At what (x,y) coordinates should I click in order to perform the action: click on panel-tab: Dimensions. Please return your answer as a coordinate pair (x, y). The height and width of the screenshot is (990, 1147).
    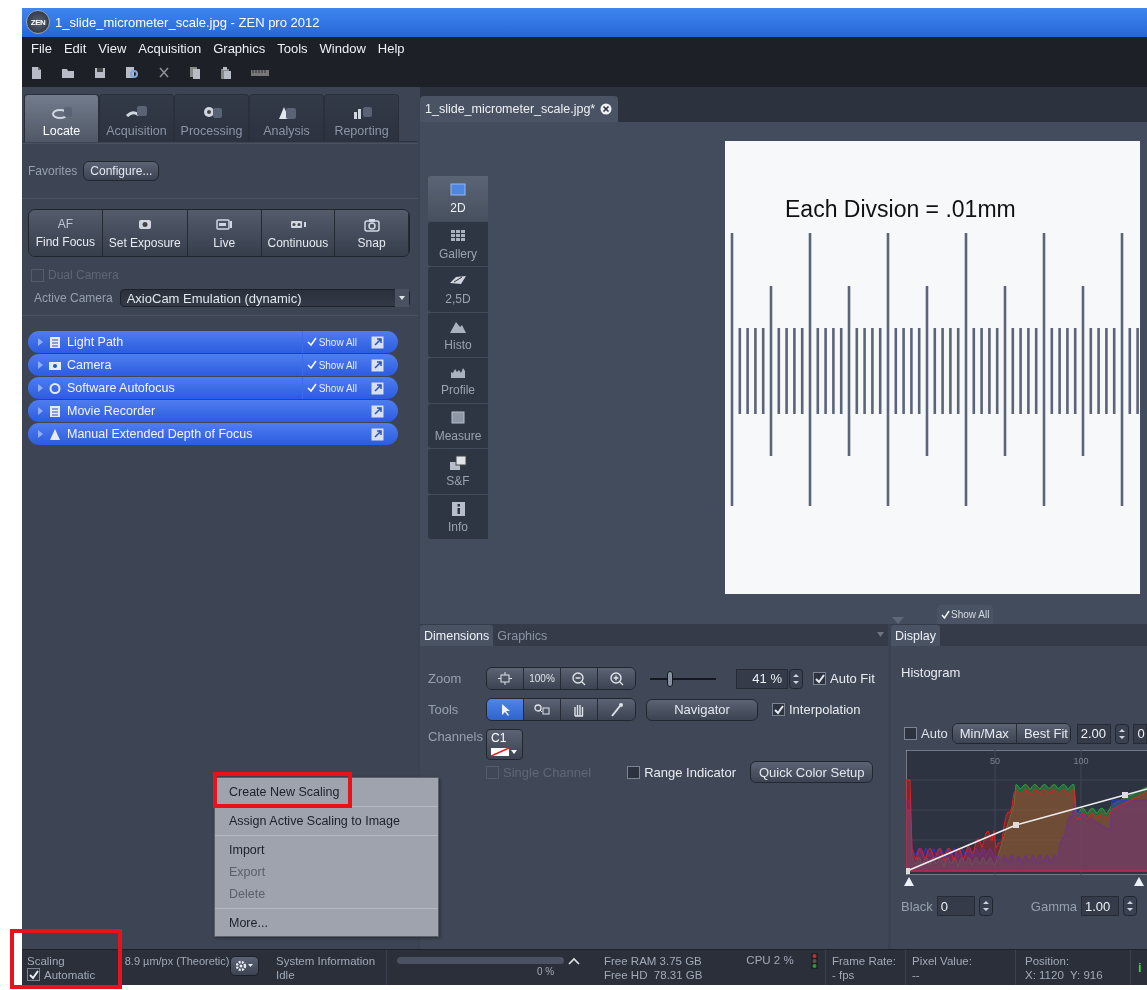
    Looking at the image, I should click on (457, 636).